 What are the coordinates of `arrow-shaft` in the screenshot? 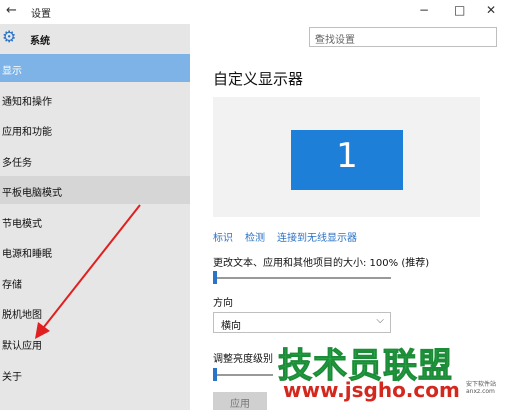 It's located at (90, 268).